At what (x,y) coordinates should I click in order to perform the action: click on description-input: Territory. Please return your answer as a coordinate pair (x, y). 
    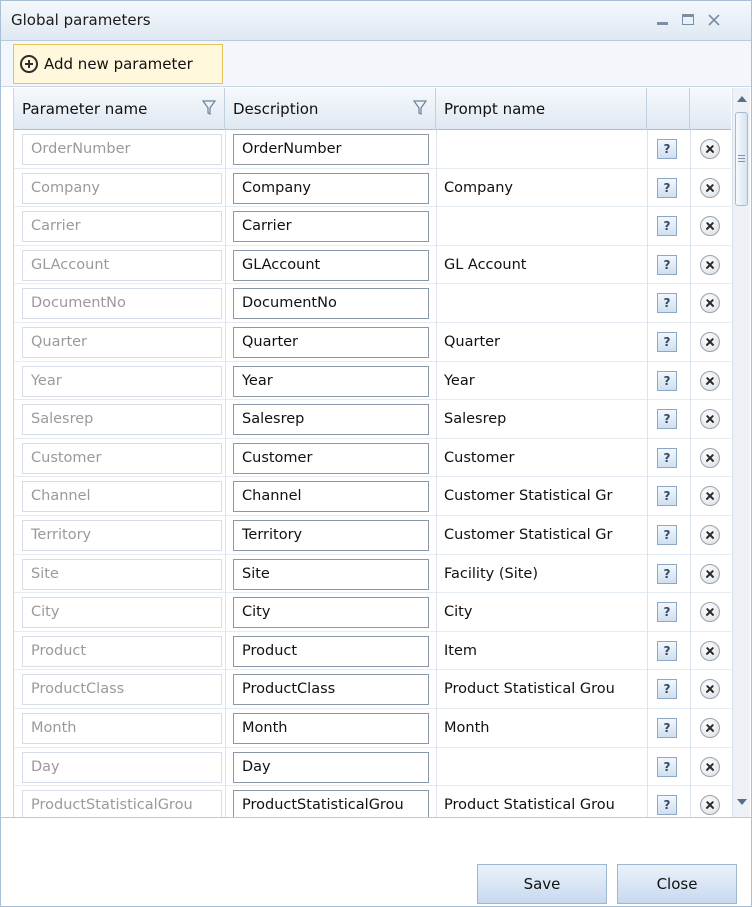
    Looking at the image, I should click on (331, 535).